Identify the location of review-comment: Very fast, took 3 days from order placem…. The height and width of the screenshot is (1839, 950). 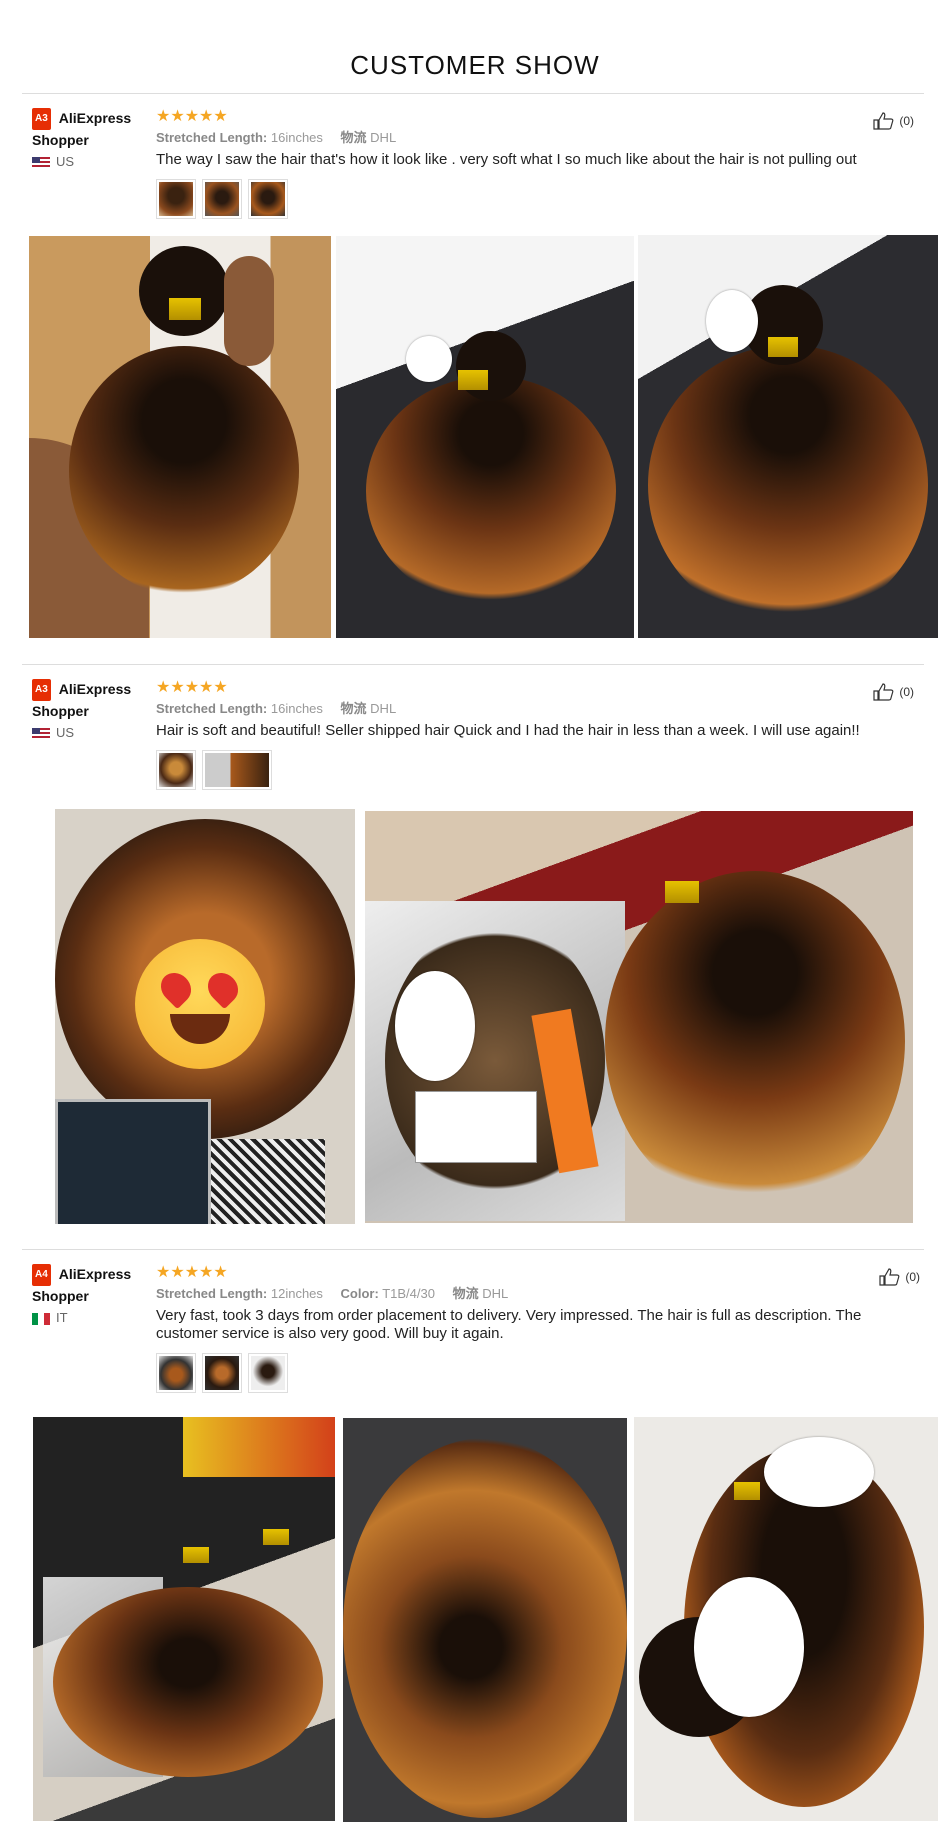
(509, 1324).